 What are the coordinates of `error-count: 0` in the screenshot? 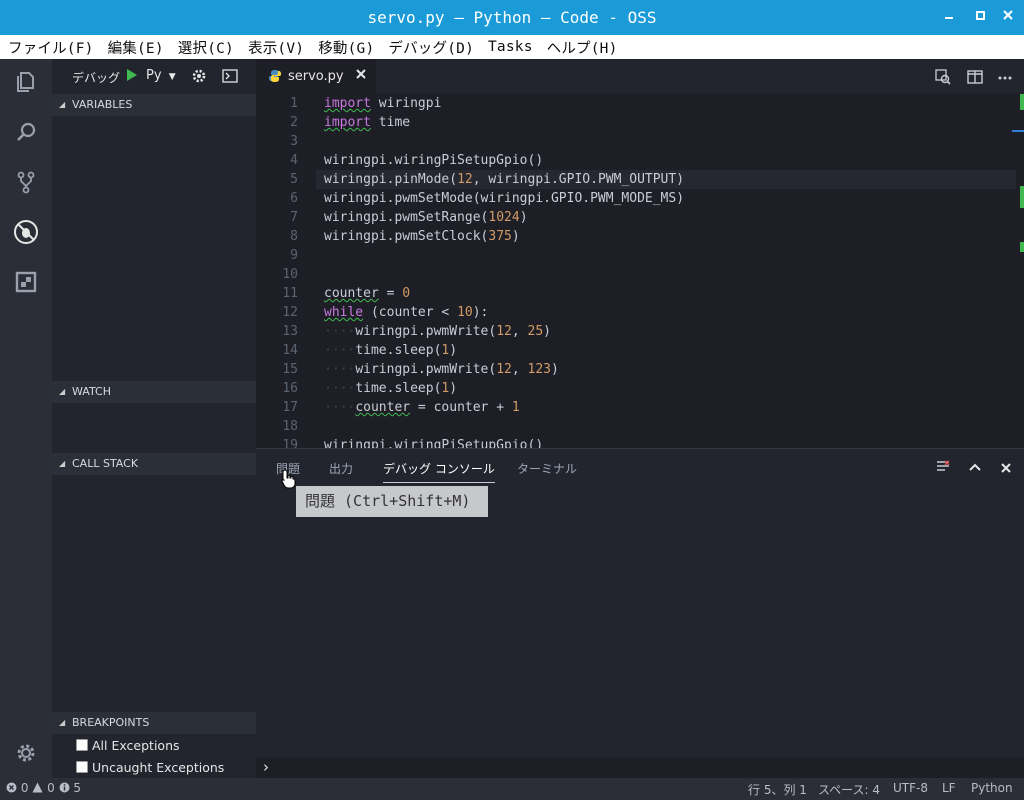 It's located at (24, 788).